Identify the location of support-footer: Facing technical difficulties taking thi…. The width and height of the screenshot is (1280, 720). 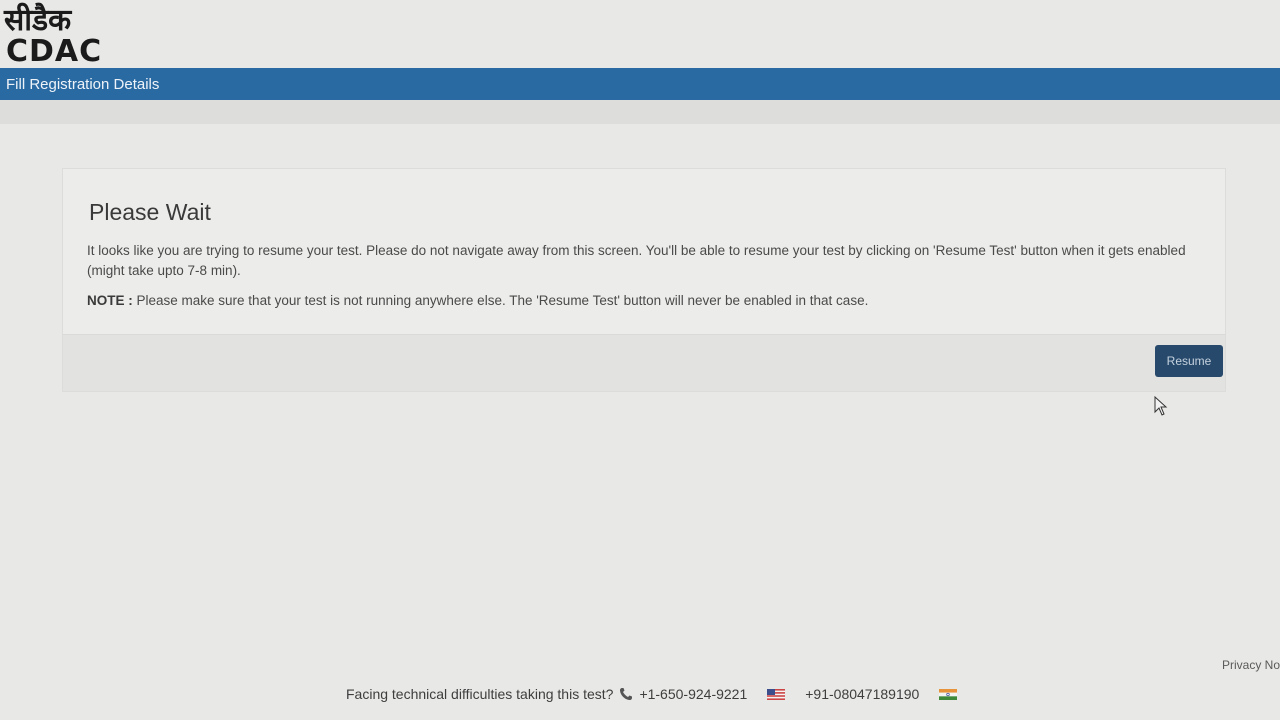
(661, 694).